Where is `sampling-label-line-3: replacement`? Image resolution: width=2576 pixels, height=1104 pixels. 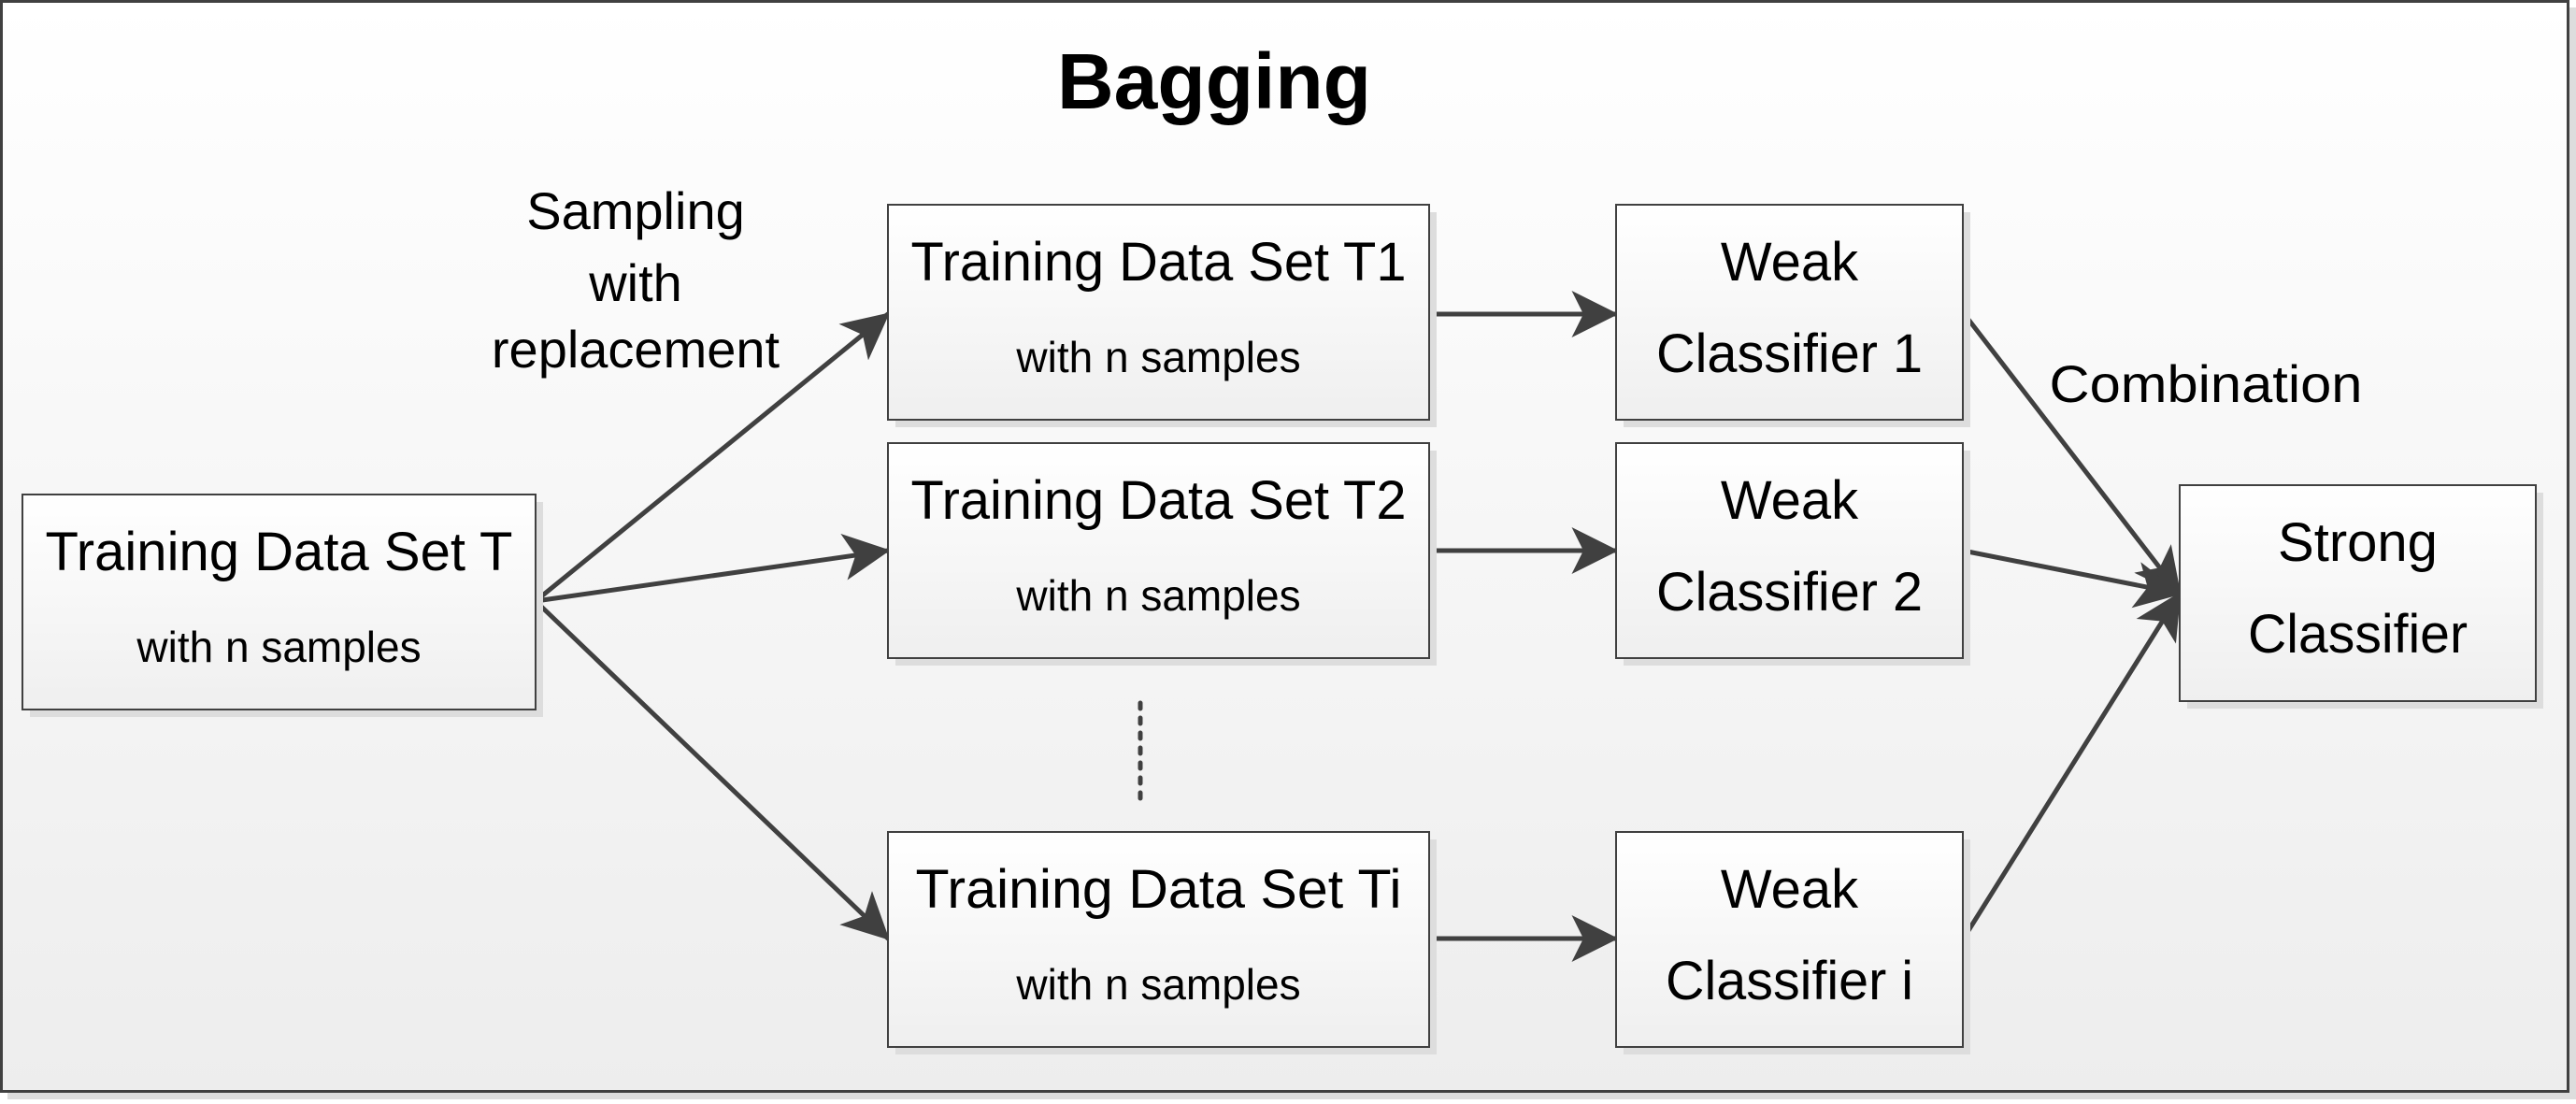 sampling-label-line-3: replacement is located at coordinates (636, 349).